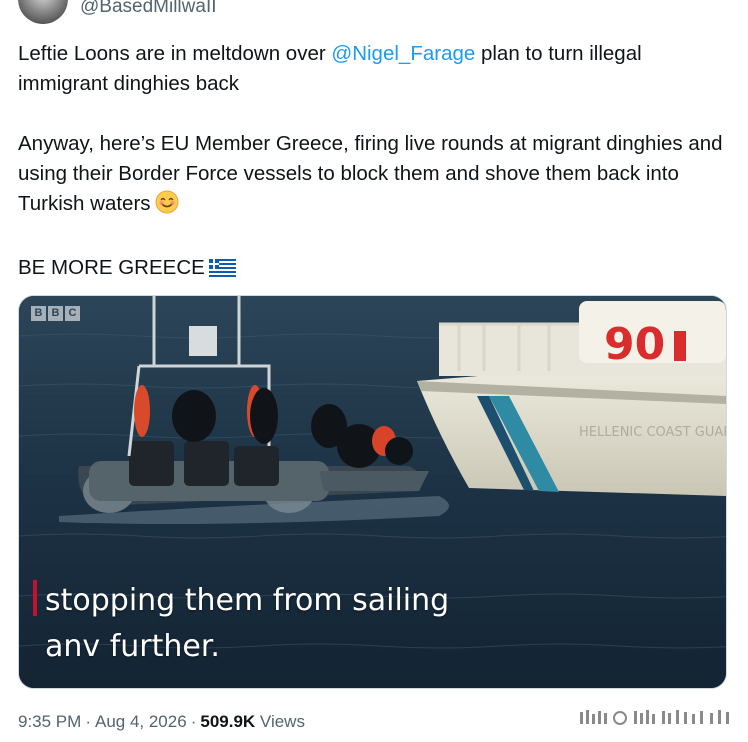  Describe the element at coordinates (175, 53) in the screenshot. I see `tweet-text-part: Leftie Loons are in meltdown over` at that location.